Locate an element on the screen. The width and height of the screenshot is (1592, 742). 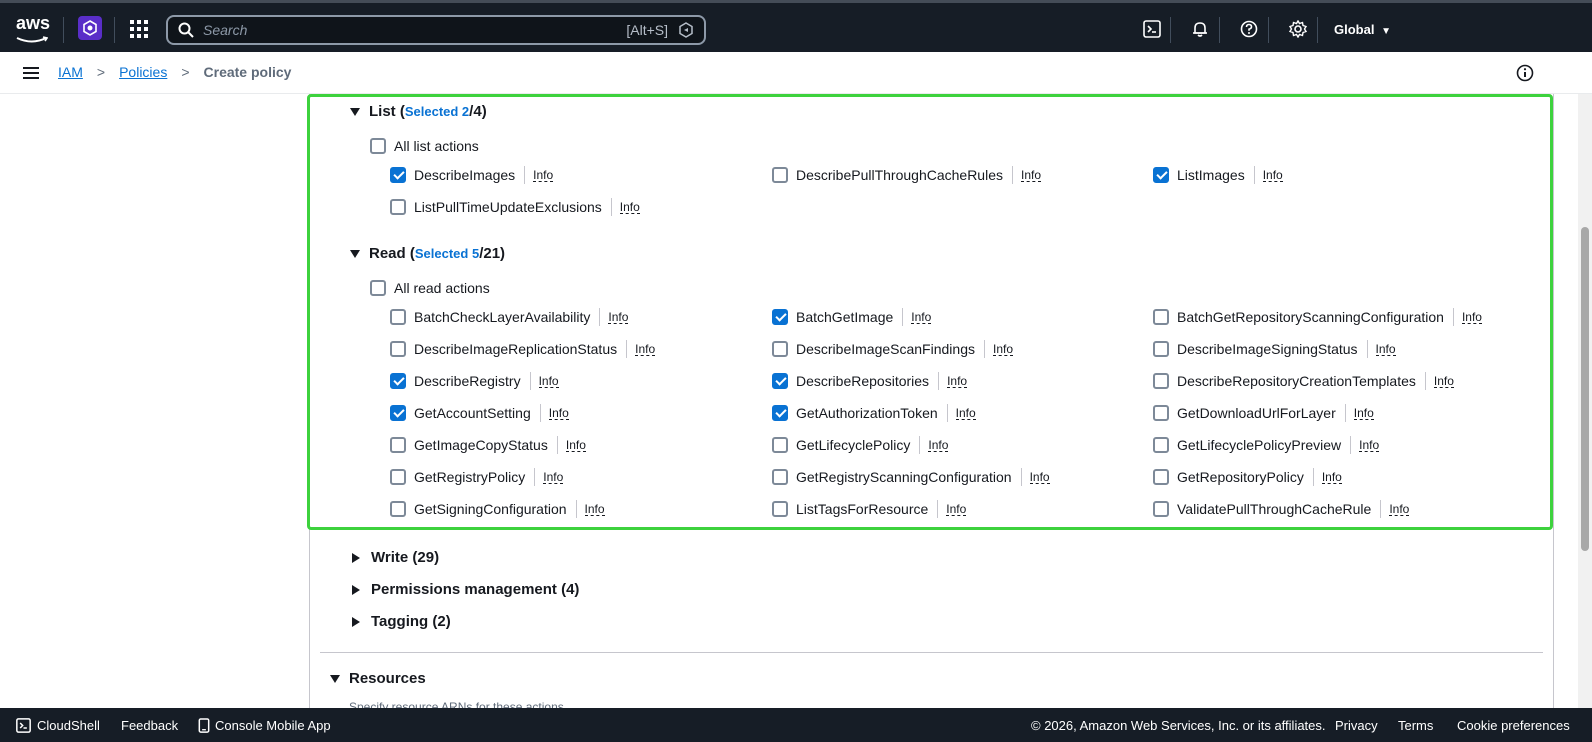
action-checkbox-describerepositories: DescribeRepositories Info is located at coordinates (870, 381).